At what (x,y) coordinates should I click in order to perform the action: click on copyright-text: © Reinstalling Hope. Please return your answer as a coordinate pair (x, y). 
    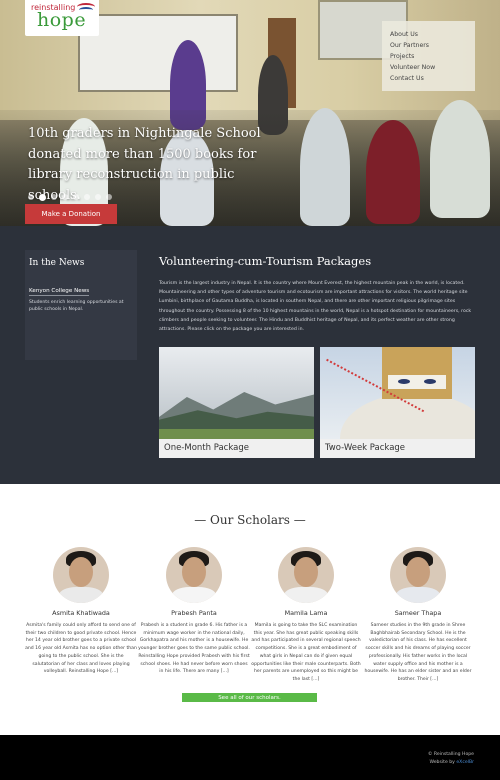
    Looking at the image, I should click on (450, 754).